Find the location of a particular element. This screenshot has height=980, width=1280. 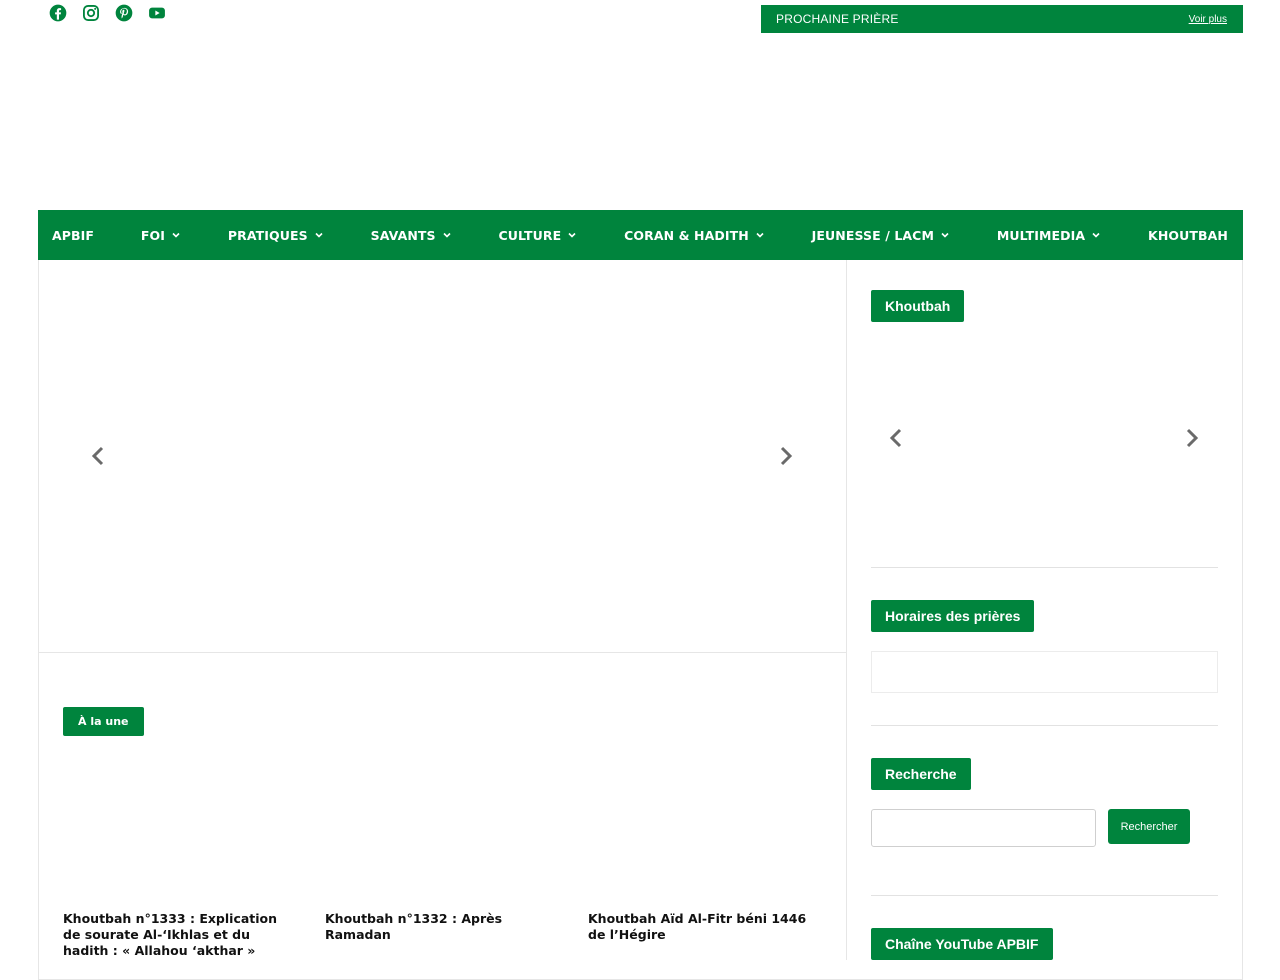

nav-item-savants: SAVANTS is located at coordinates (411, 235).